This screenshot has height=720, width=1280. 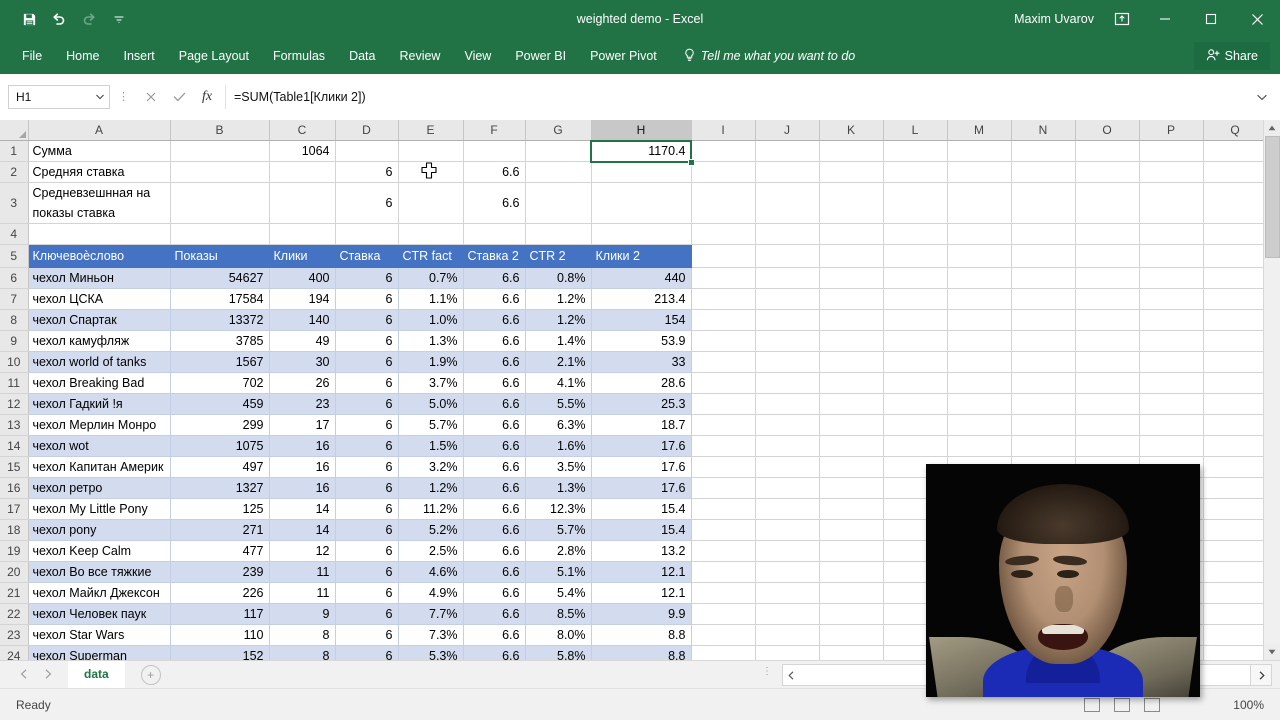 What do you see at coordinates (119, 19) in the screenshot?
I see `customize-qat-icon` at bounding box center [119, 19].